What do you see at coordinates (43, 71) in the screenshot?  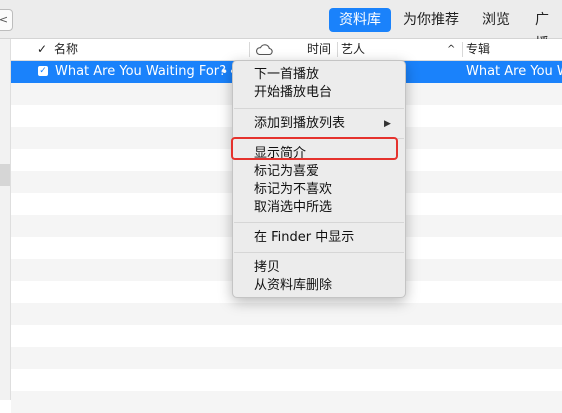 I see `song-checkbox: ✓` at bounding box center [43, 71].